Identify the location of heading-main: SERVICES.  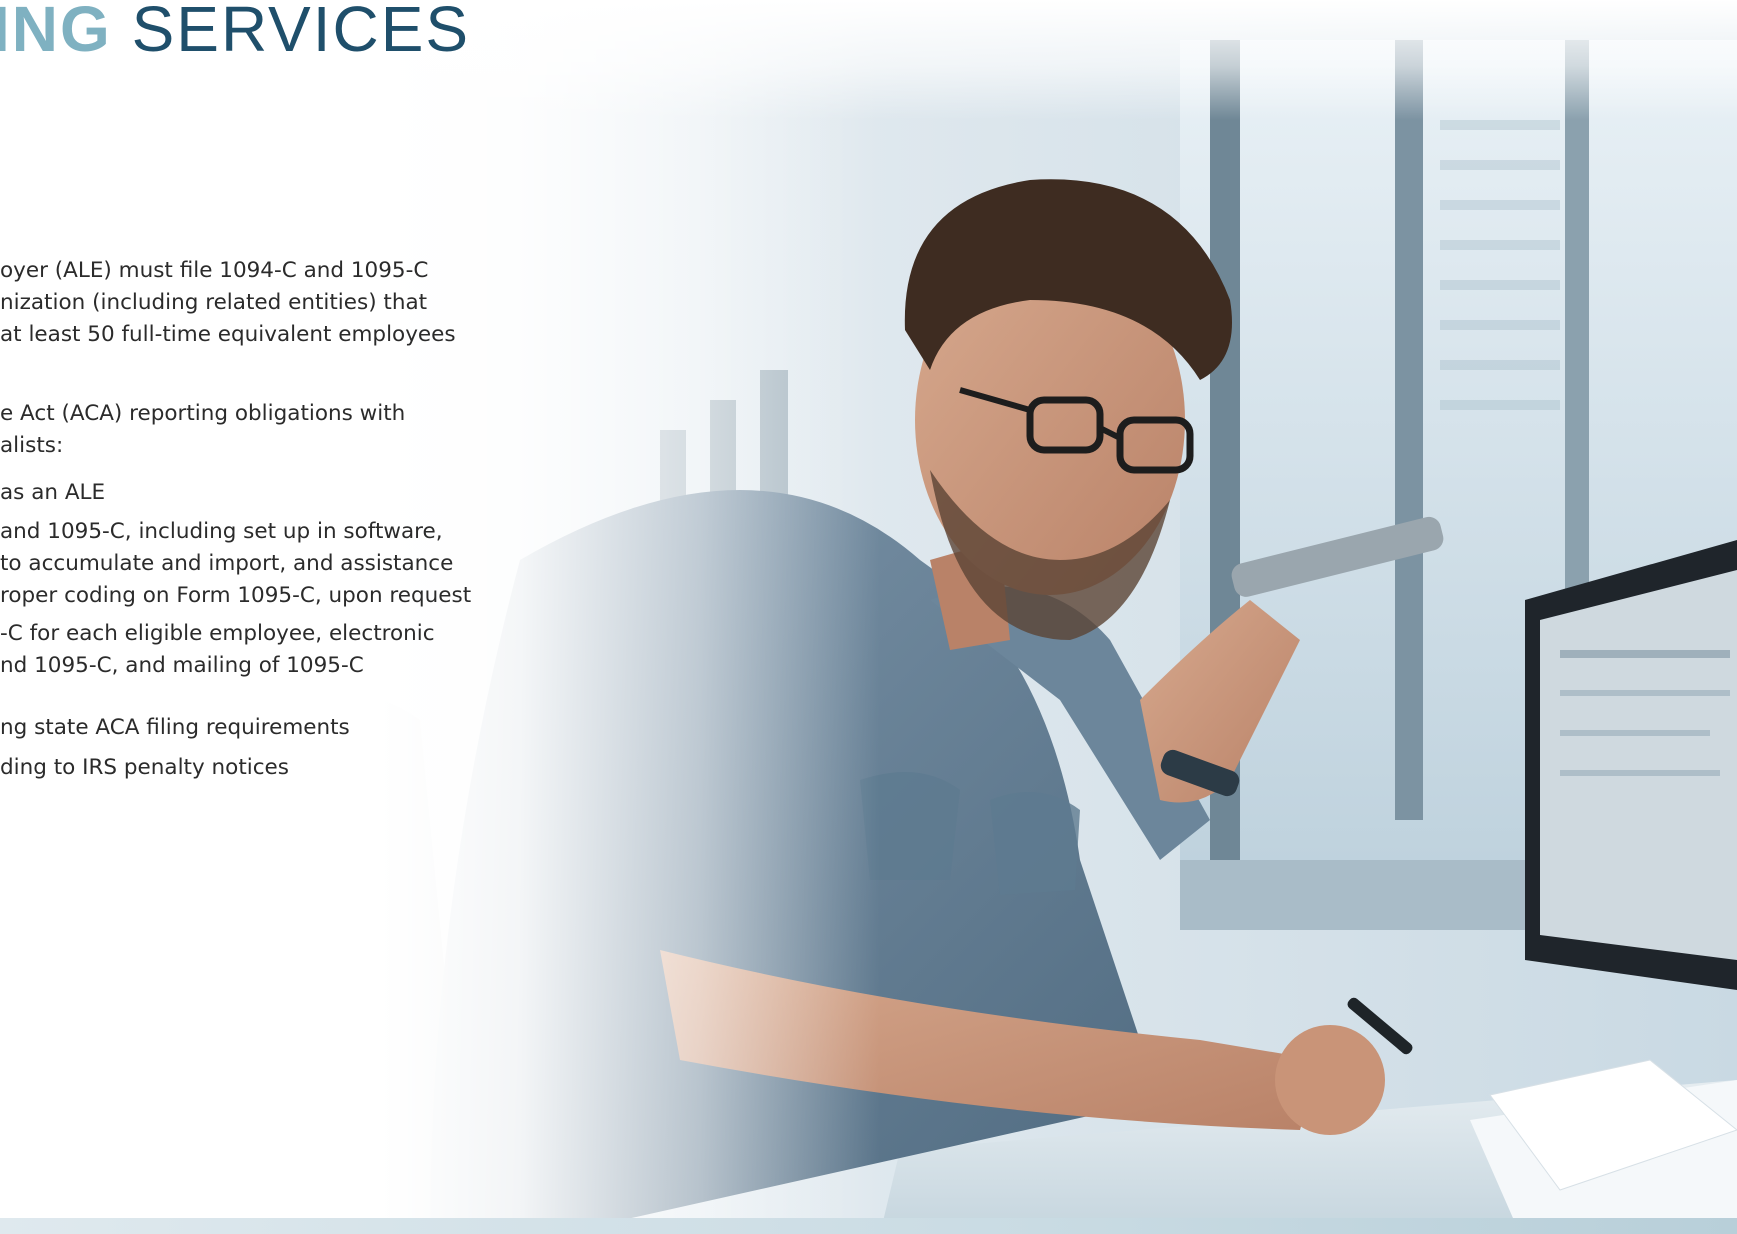
(301, 32).